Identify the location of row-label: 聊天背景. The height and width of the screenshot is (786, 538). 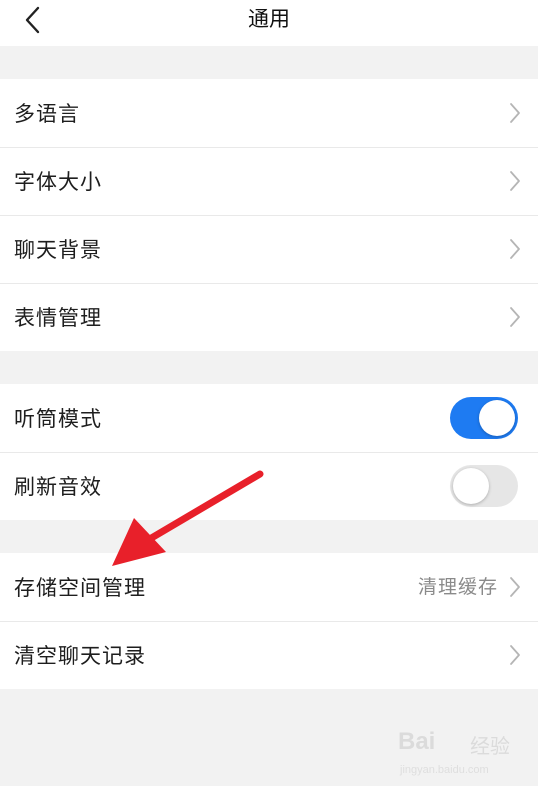
(58, 250).